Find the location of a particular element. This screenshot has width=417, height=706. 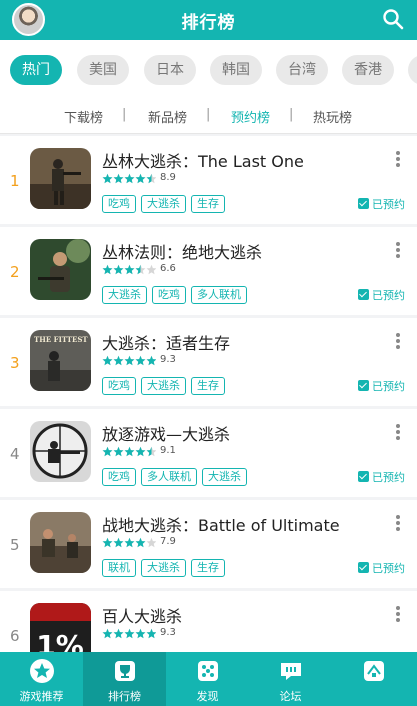

list-item: 4 放逐游戏—大逃杀 9.1 吃鸡 多人联机 大逃杀 已预约 is located at coordinates (208, 453).